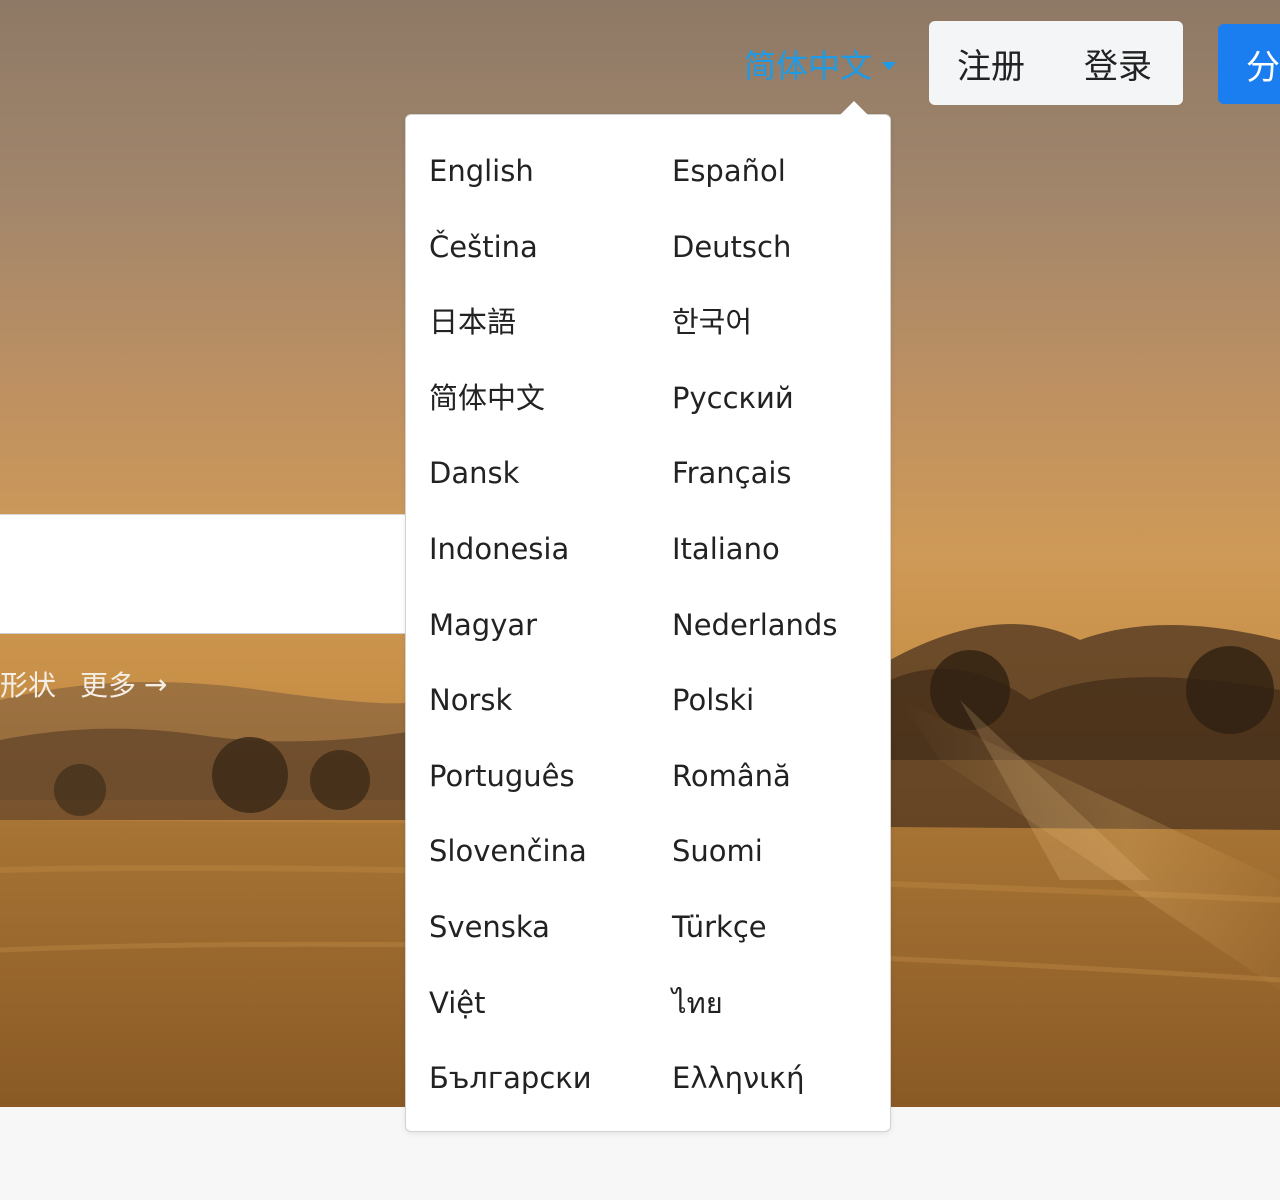 The width and height of the screenshot is (1280, 1200). What do you see at coordinates (854, 108) in the screenshot?
I see `dropdown-pointer` at bounding box center [854, 108].